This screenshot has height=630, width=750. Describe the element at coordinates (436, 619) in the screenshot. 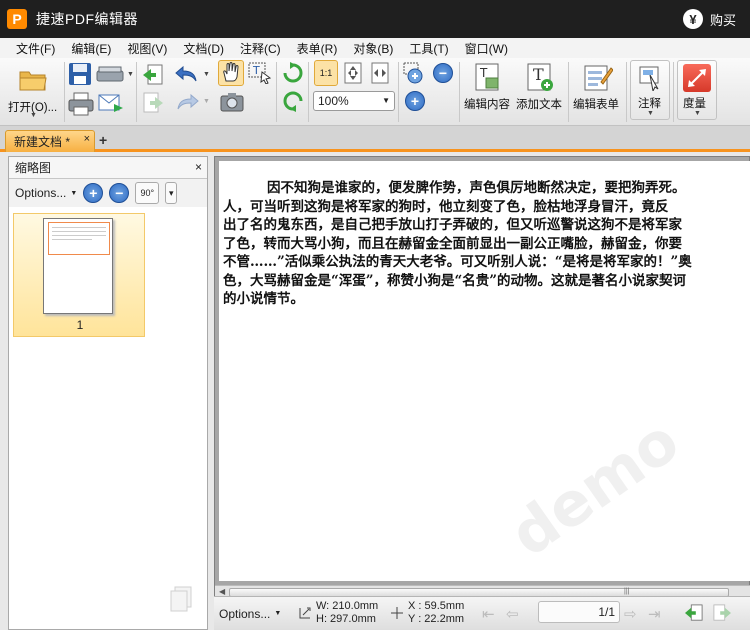

I see `cursor-y: Y : 22.2mm` at that location.